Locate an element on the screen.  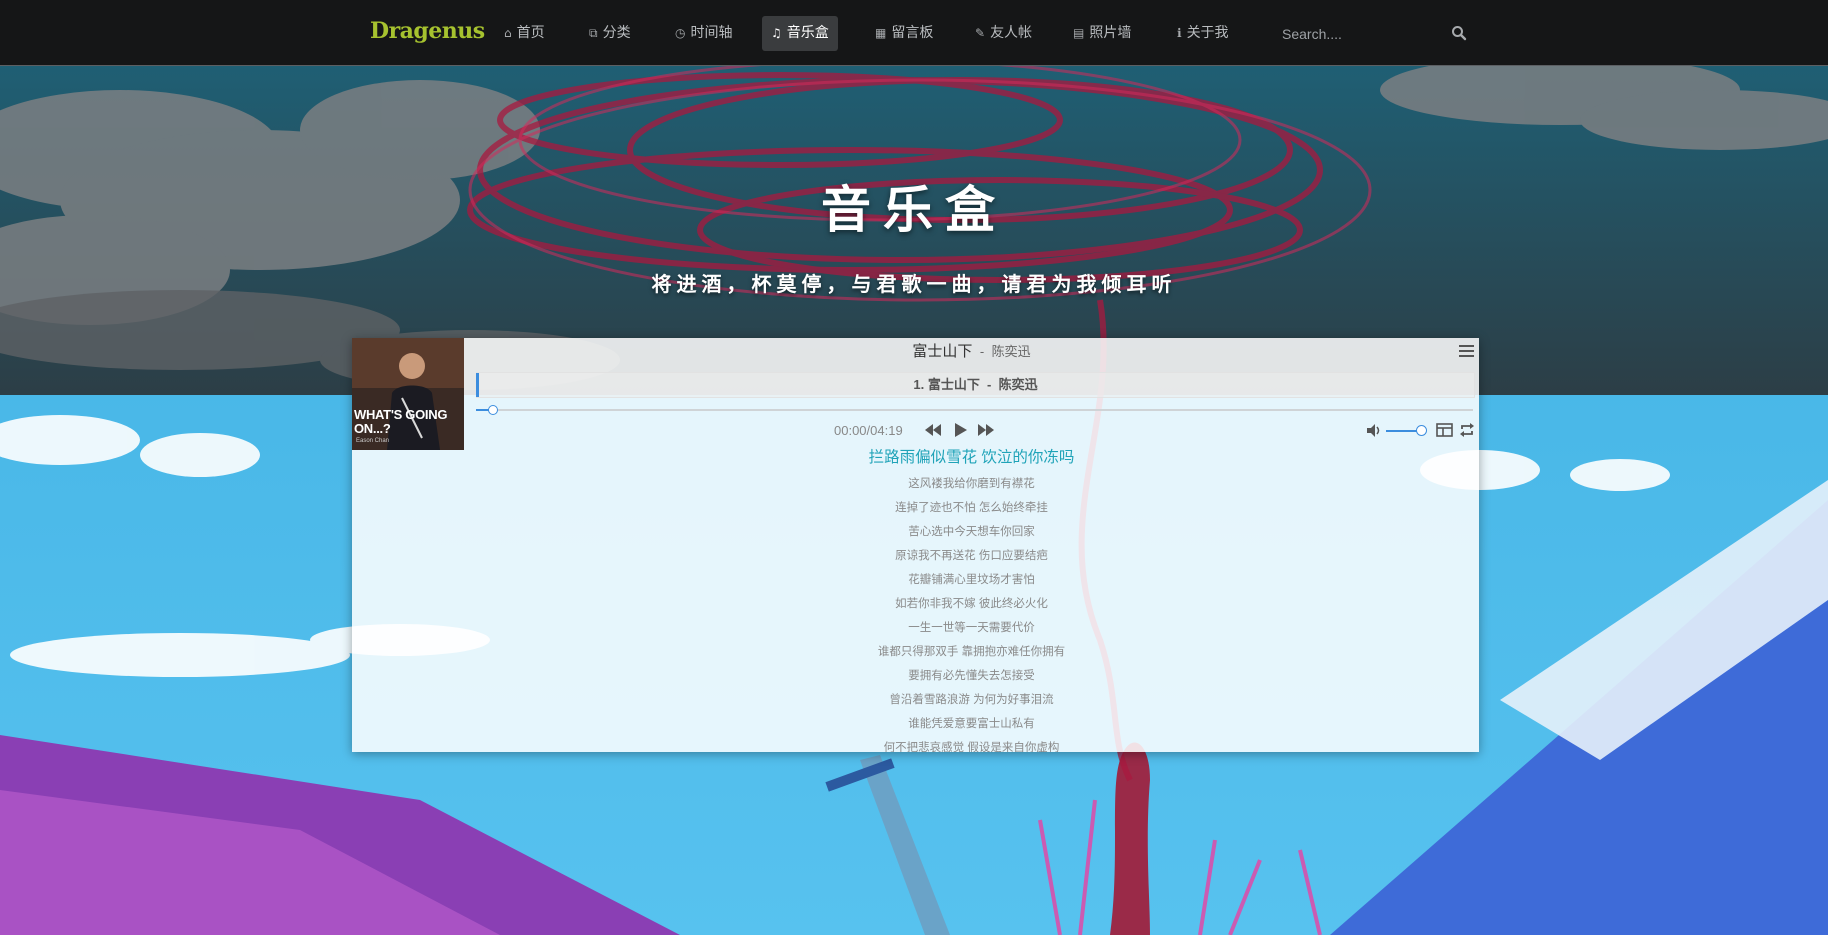
lyric-line: 连掉了迹也不怕 怎么始终牵挂 is located at coordinates (971, 508).